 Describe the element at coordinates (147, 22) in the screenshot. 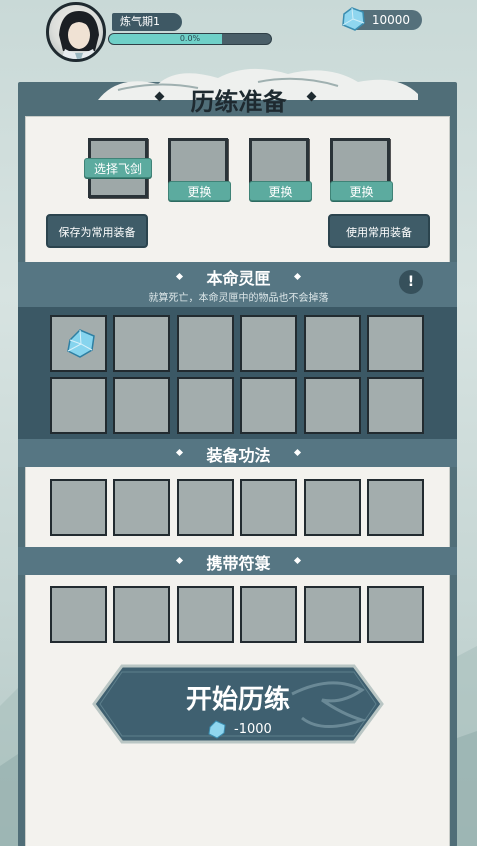

I see `cultivation-rank: 炼气期1` at that location.